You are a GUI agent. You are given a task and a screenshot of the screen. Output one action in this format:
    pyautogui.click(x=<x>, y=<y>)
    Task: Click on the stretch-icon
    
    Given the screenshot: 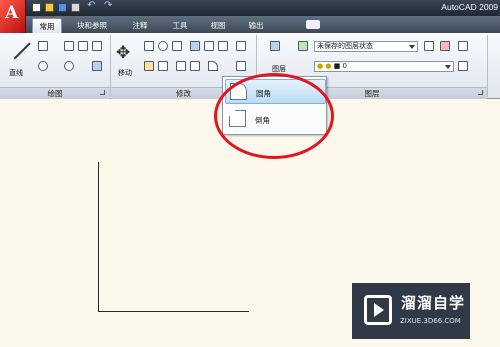 What is the action you would take?
    pyautogui.click(x=163, y=66)
    